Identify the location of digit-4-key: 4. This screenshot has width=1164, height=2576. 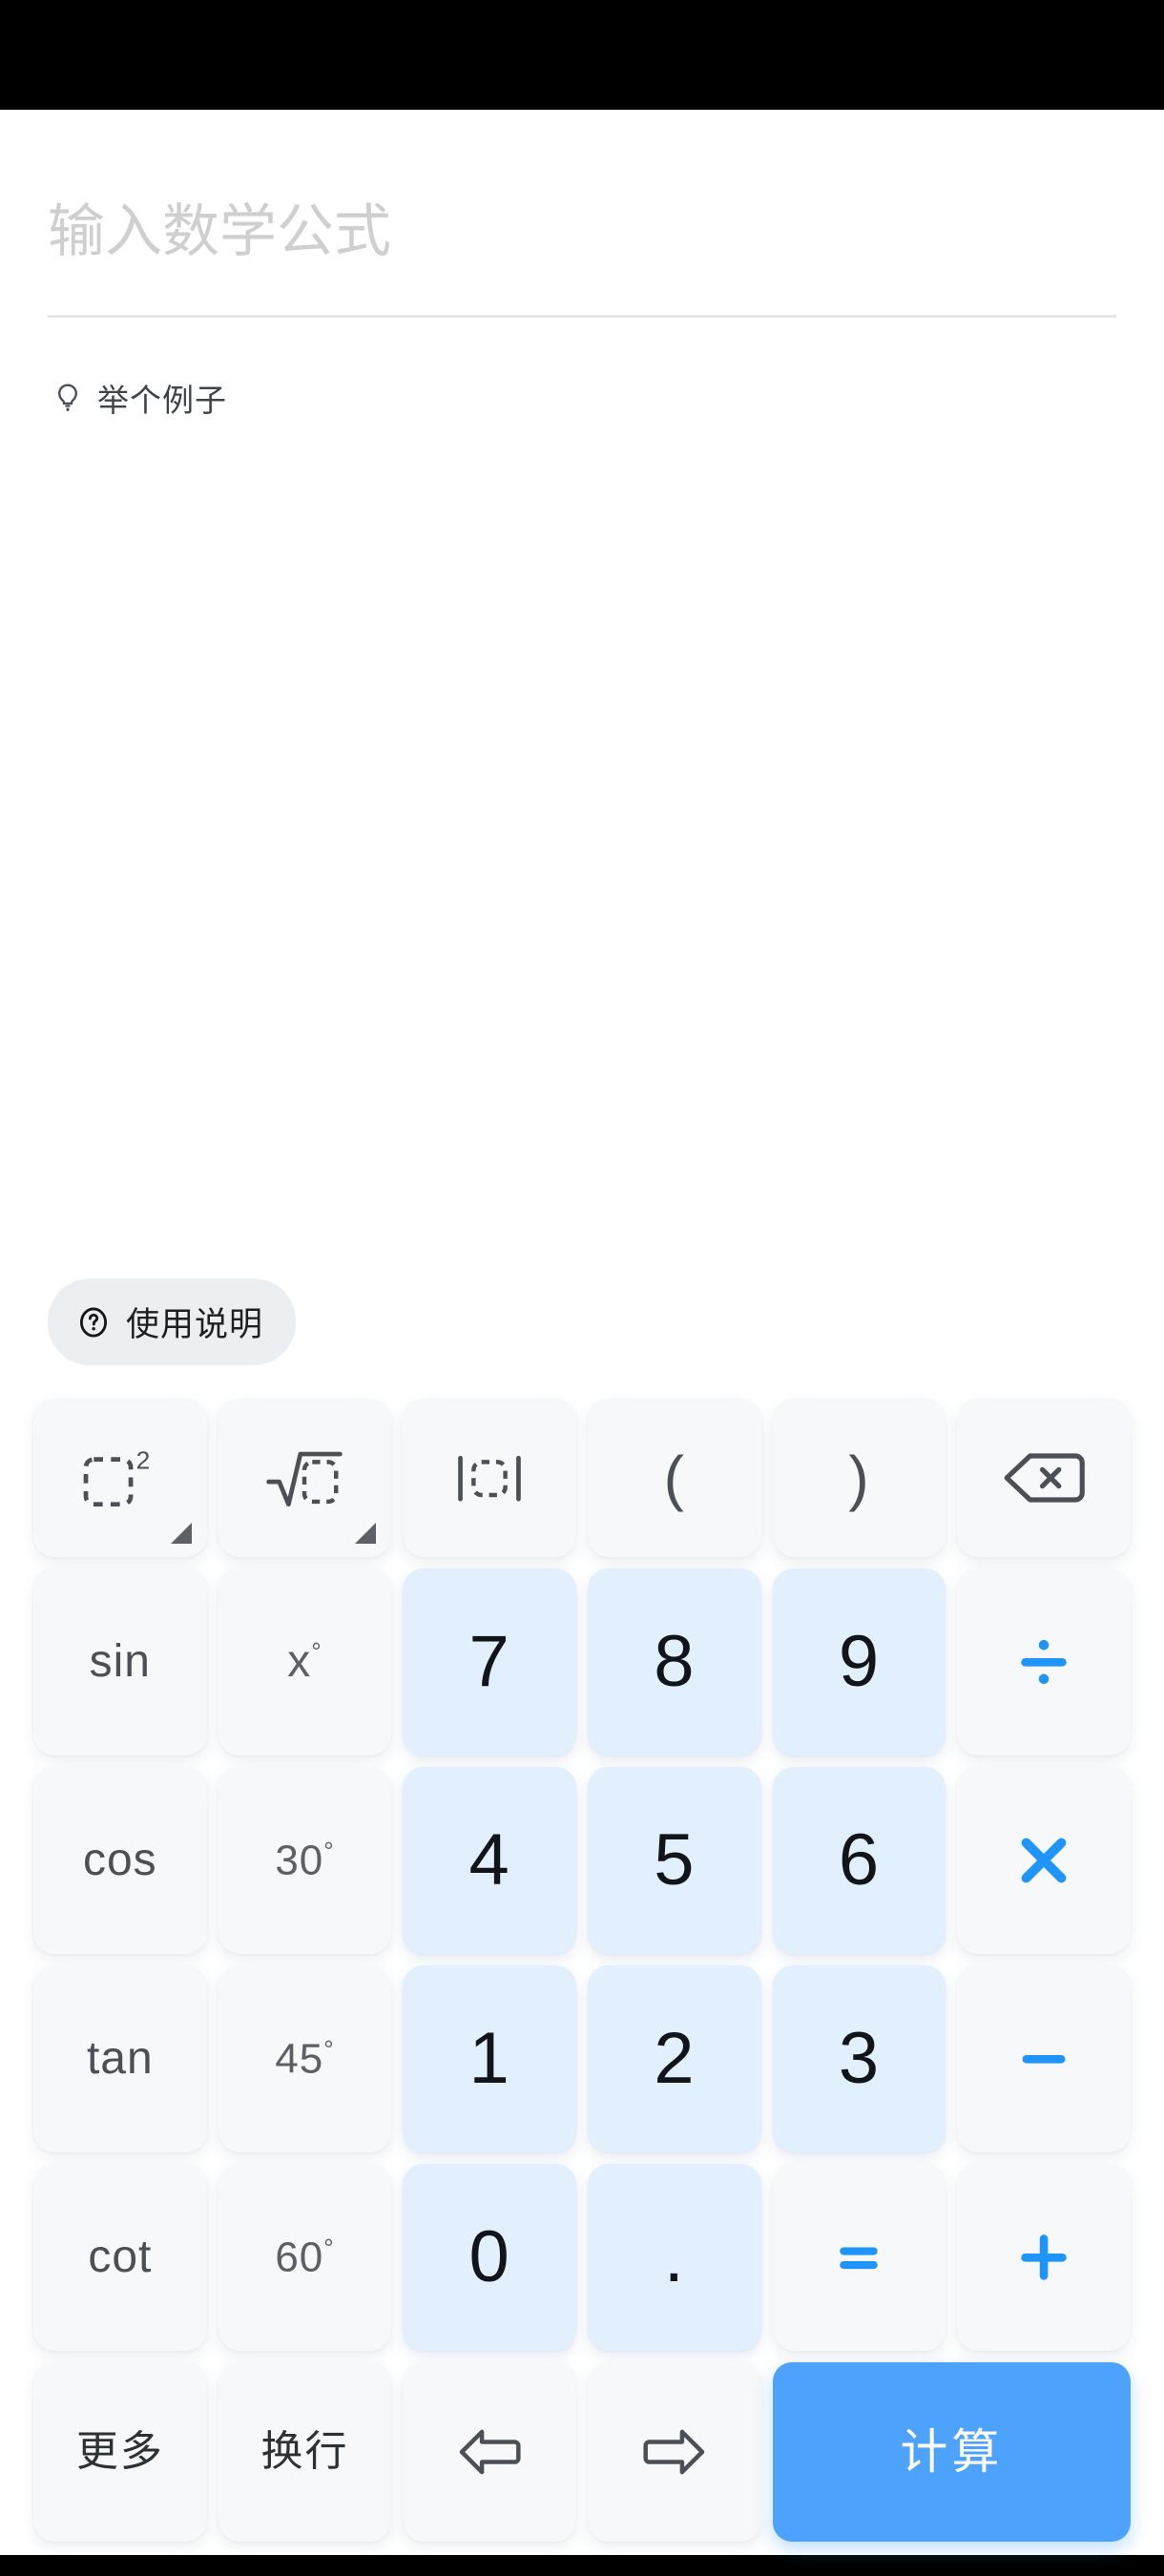
(489, 1860).